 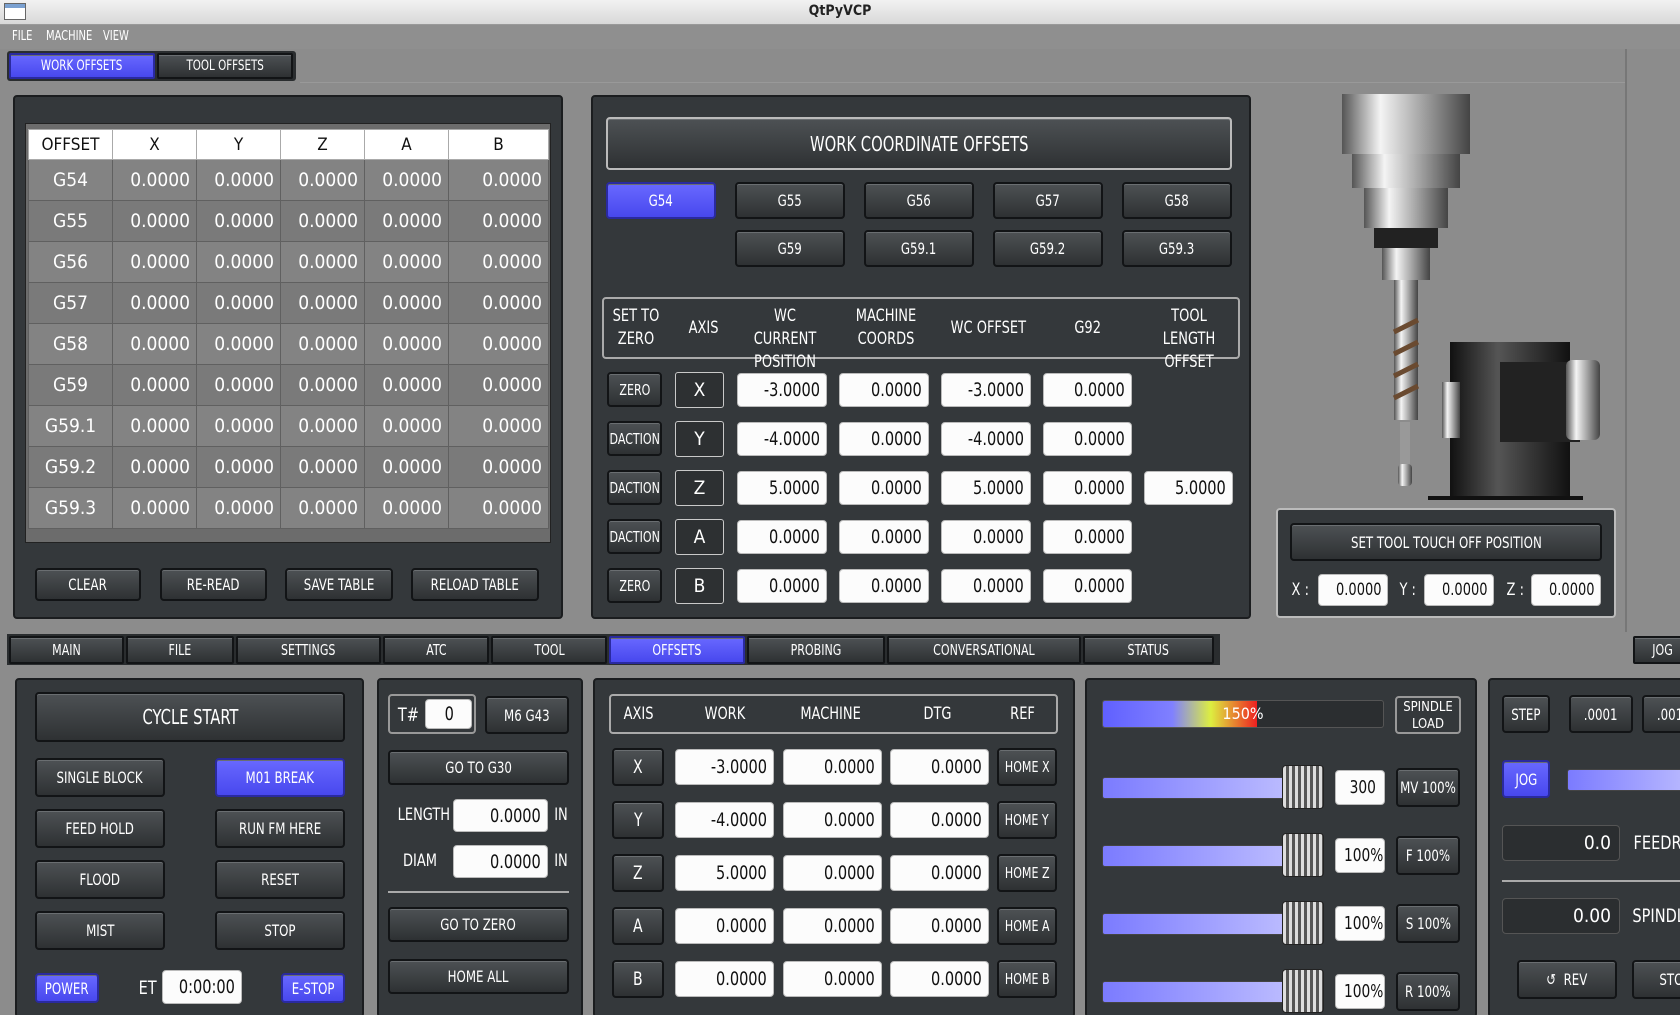 I want to click on step-button: STEP, so click(x=1526, y=714).